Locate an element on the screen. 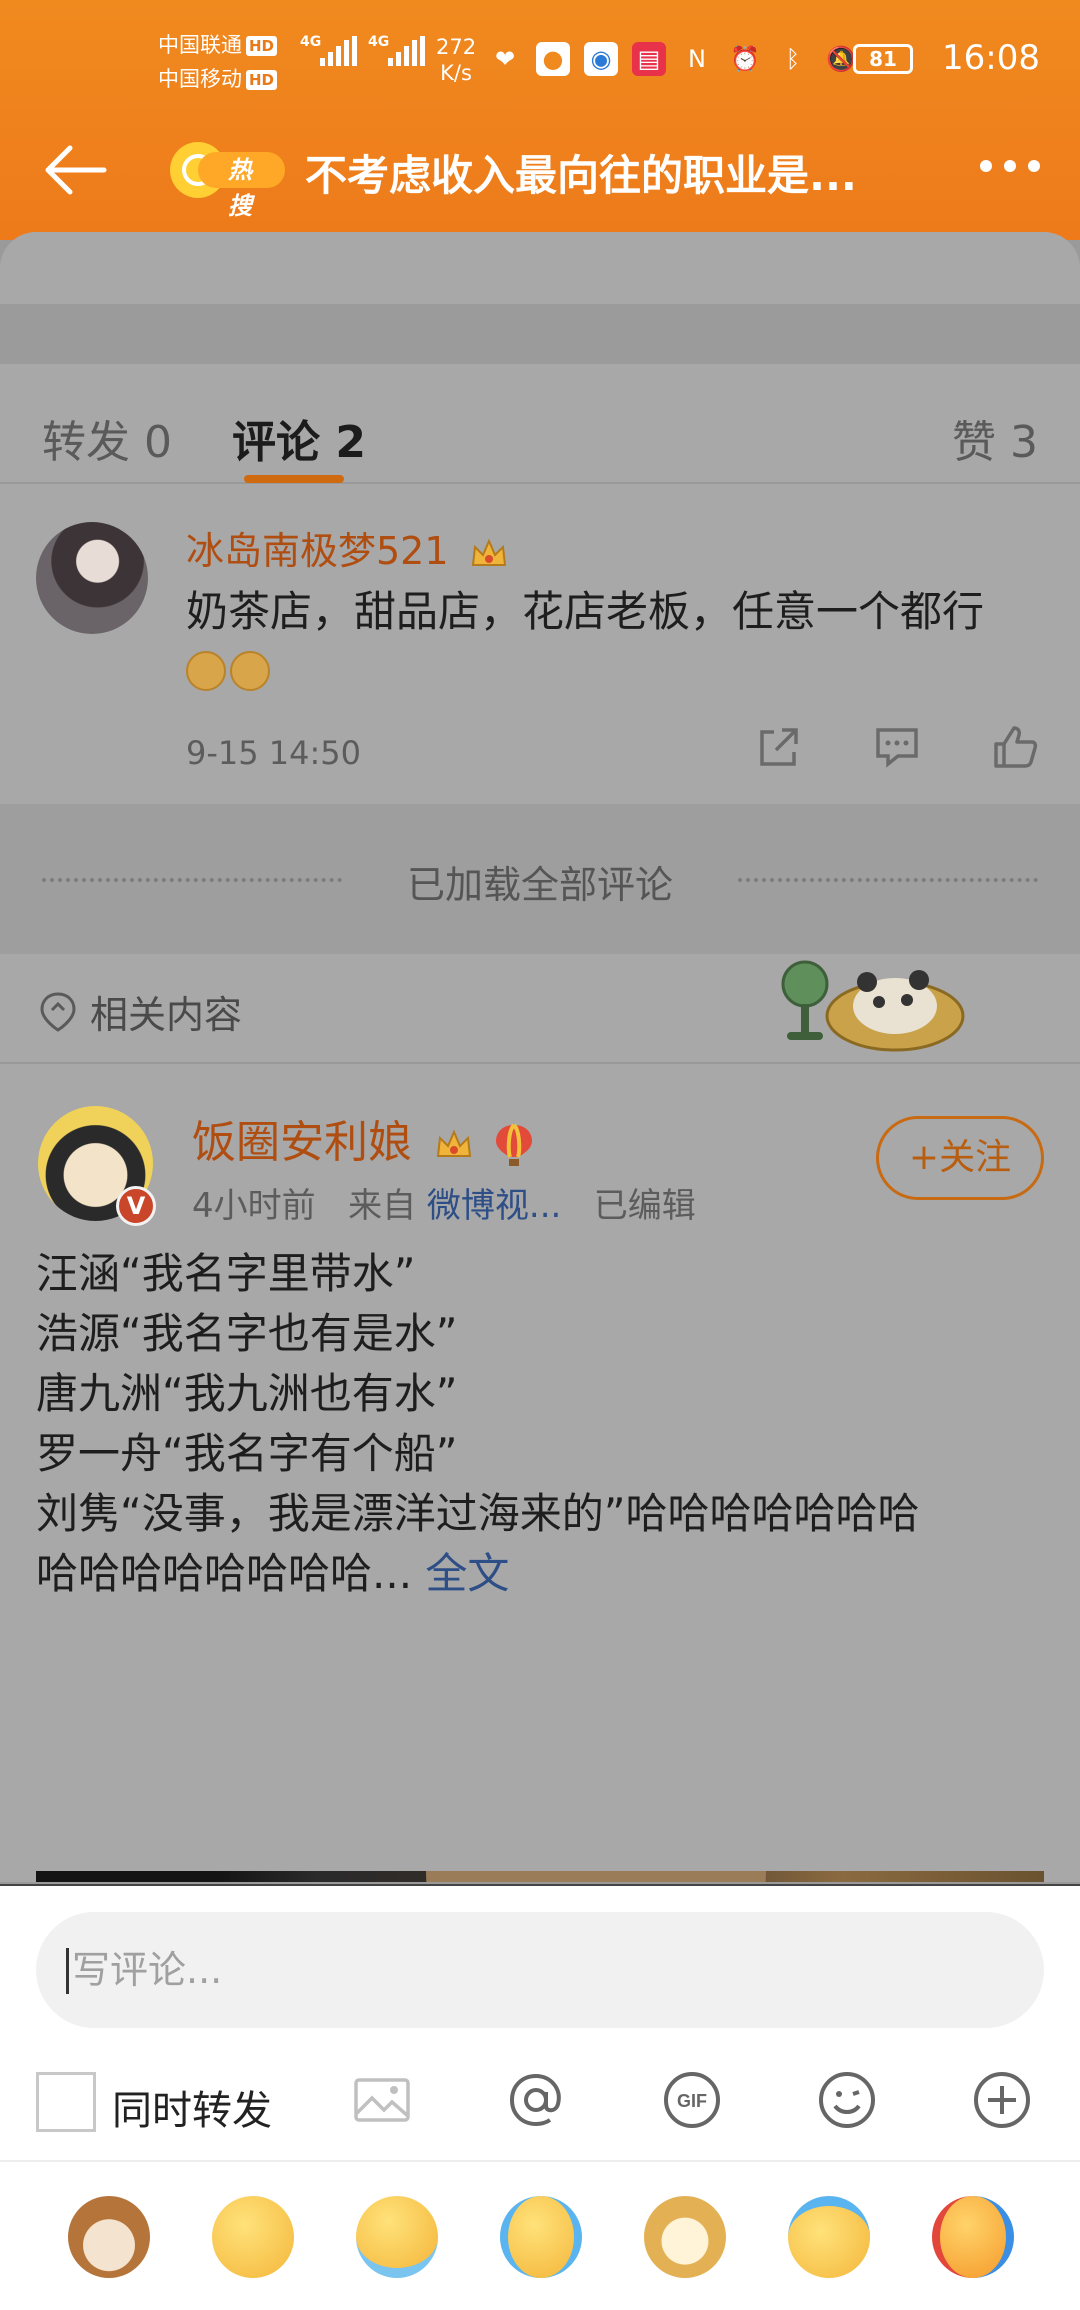  composer-border is located at coordinates (540, 1885).